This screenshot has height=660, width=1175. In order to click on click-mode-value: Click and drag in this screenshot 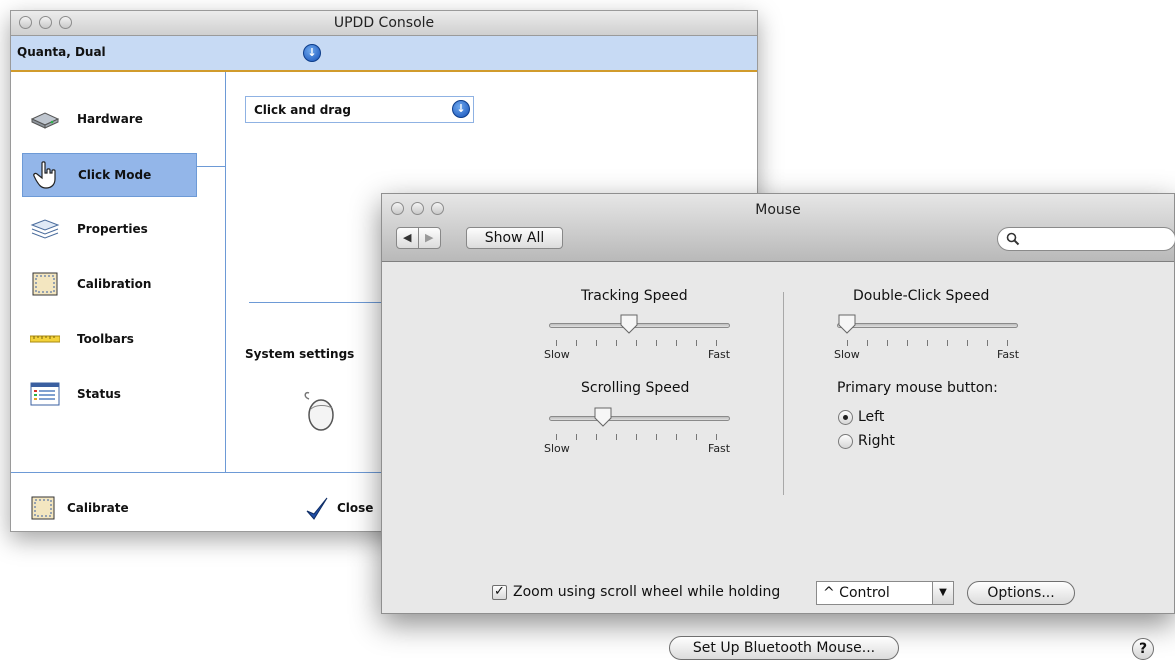, I will do `click(302, 110)`.